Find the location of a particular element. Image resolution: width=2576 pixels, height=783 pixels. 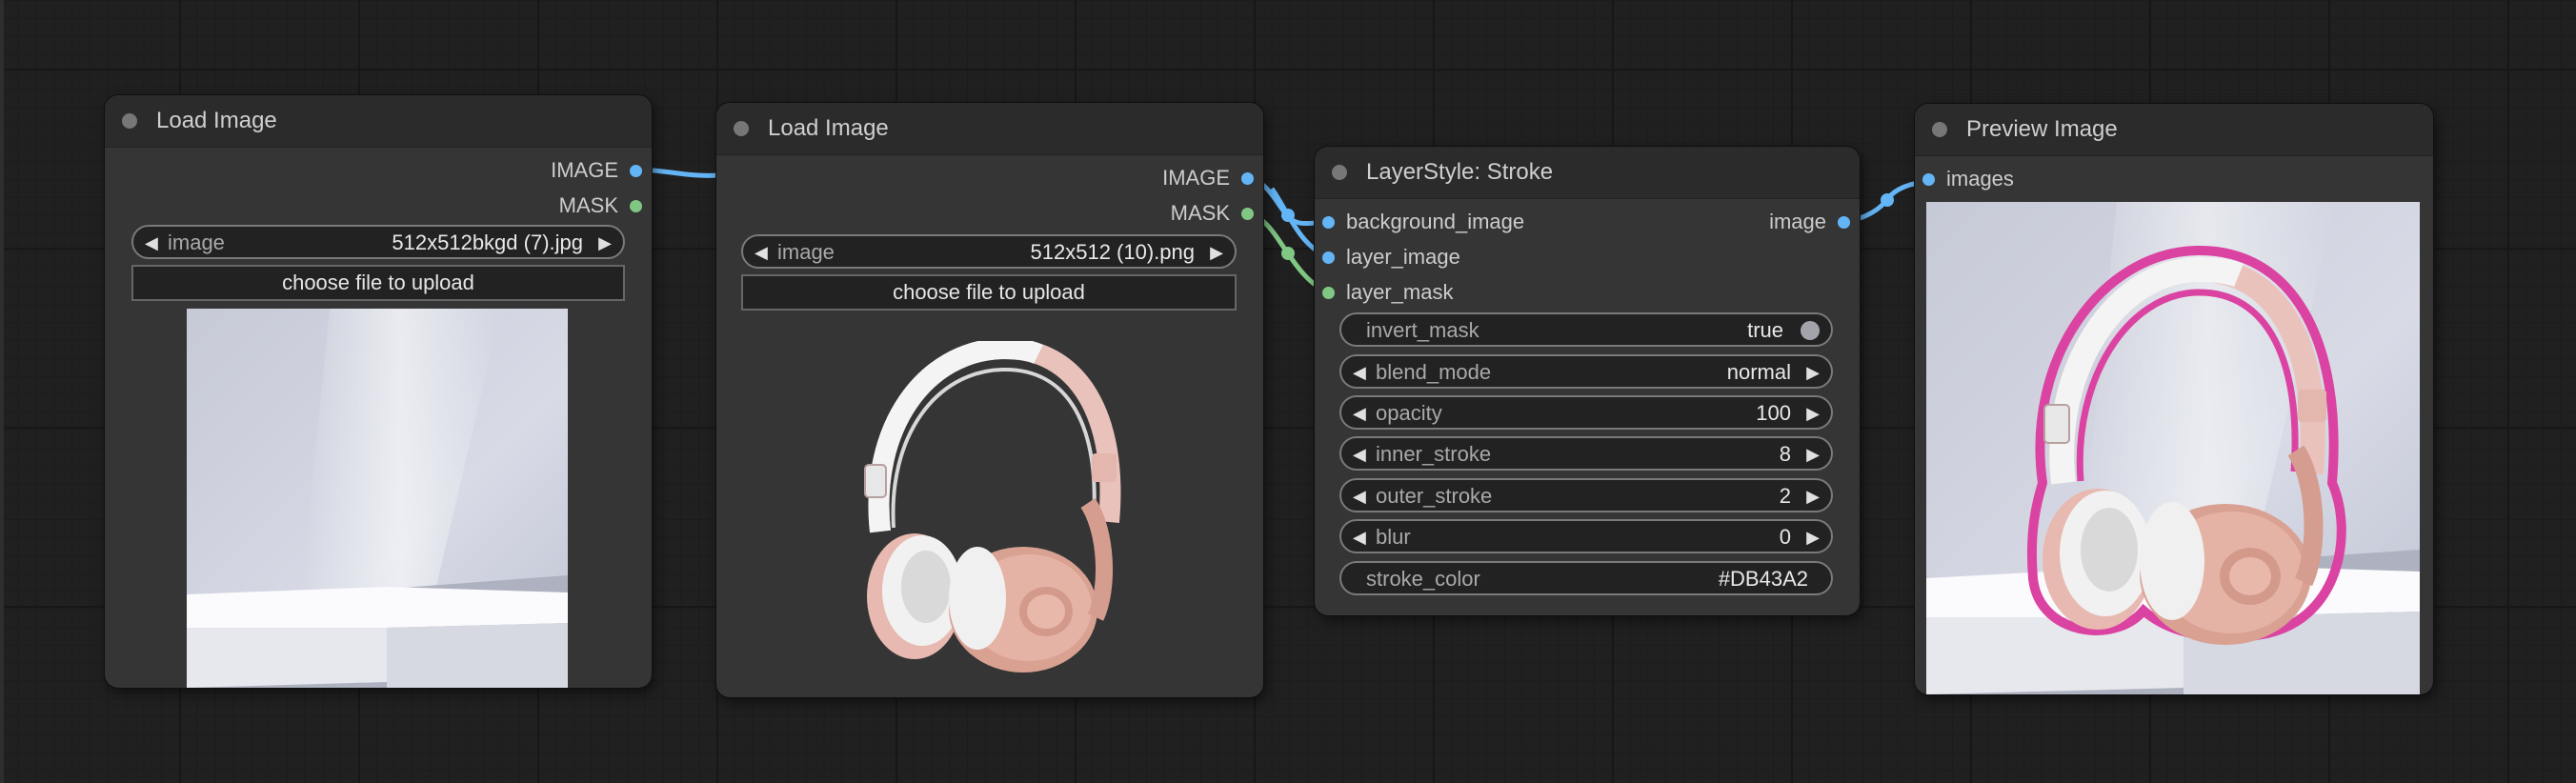

image-combo-widget: ◀ image 512x512 (10).png ▶ is located at coordinates (989, 251).